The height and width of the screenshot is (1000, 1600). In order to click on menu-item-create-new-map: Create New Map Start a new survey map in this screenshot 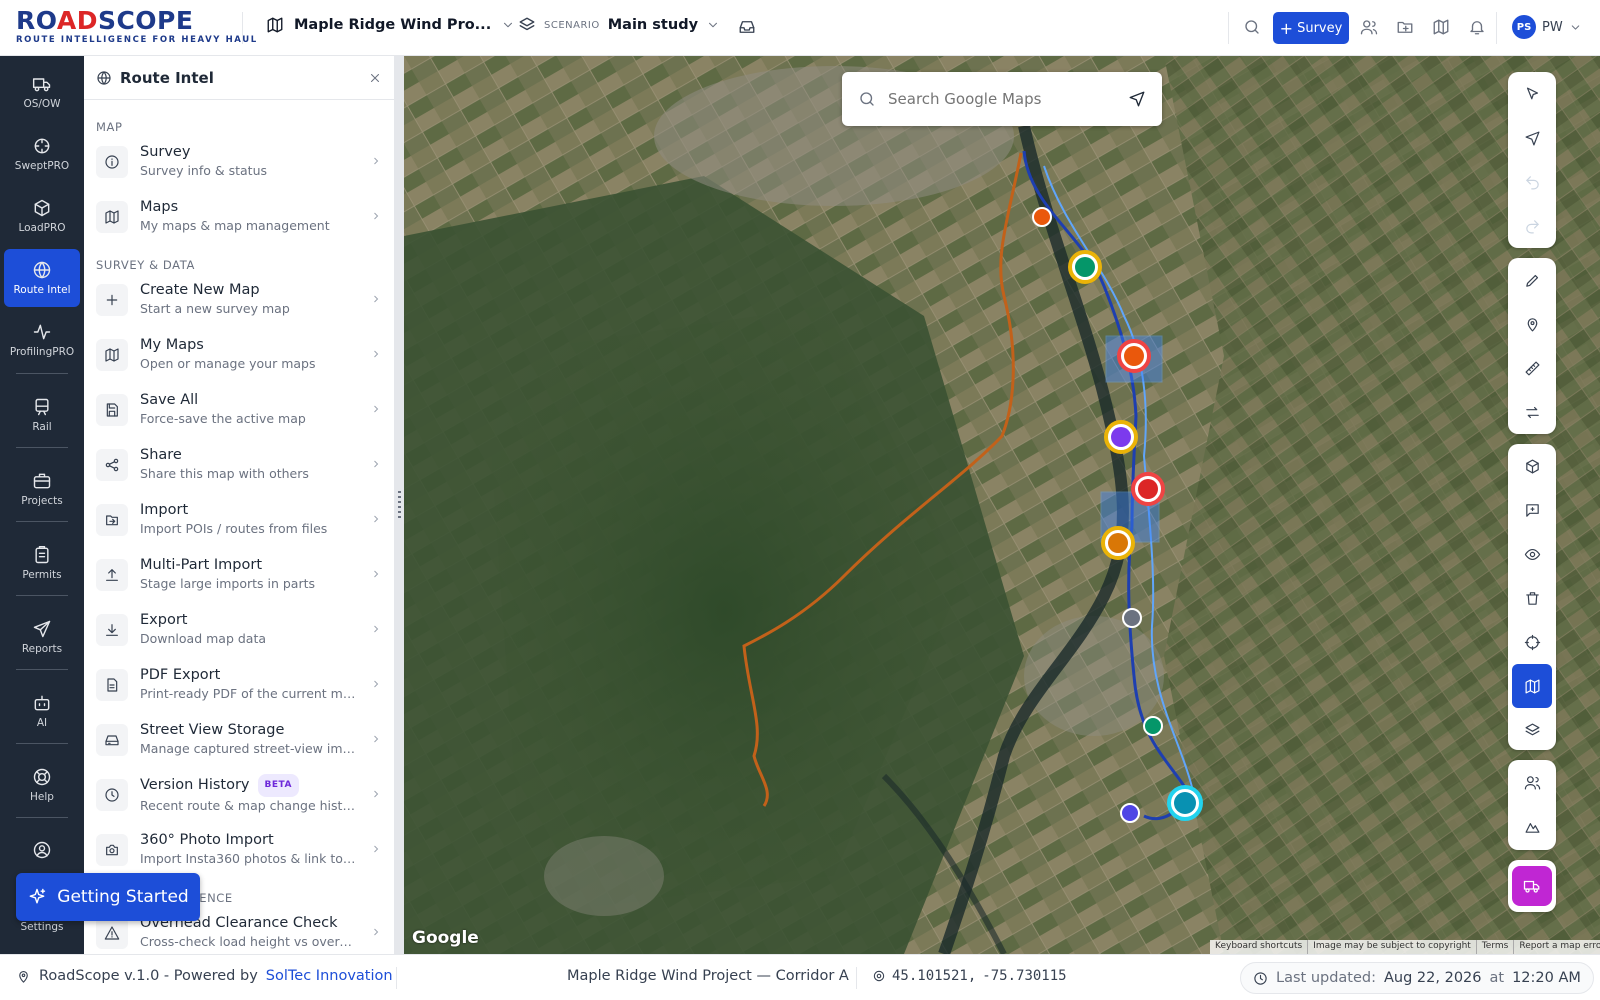, I will do `click(239, 299)`.